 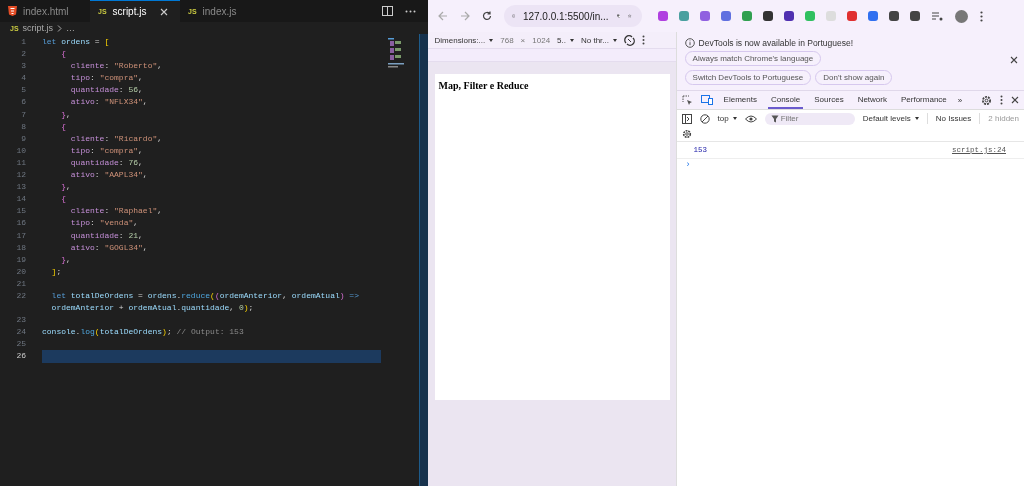 What do you see at coordinates (23, 138) in the screenshot?
I see `line-number: 9` at bounding box center [23, 138].